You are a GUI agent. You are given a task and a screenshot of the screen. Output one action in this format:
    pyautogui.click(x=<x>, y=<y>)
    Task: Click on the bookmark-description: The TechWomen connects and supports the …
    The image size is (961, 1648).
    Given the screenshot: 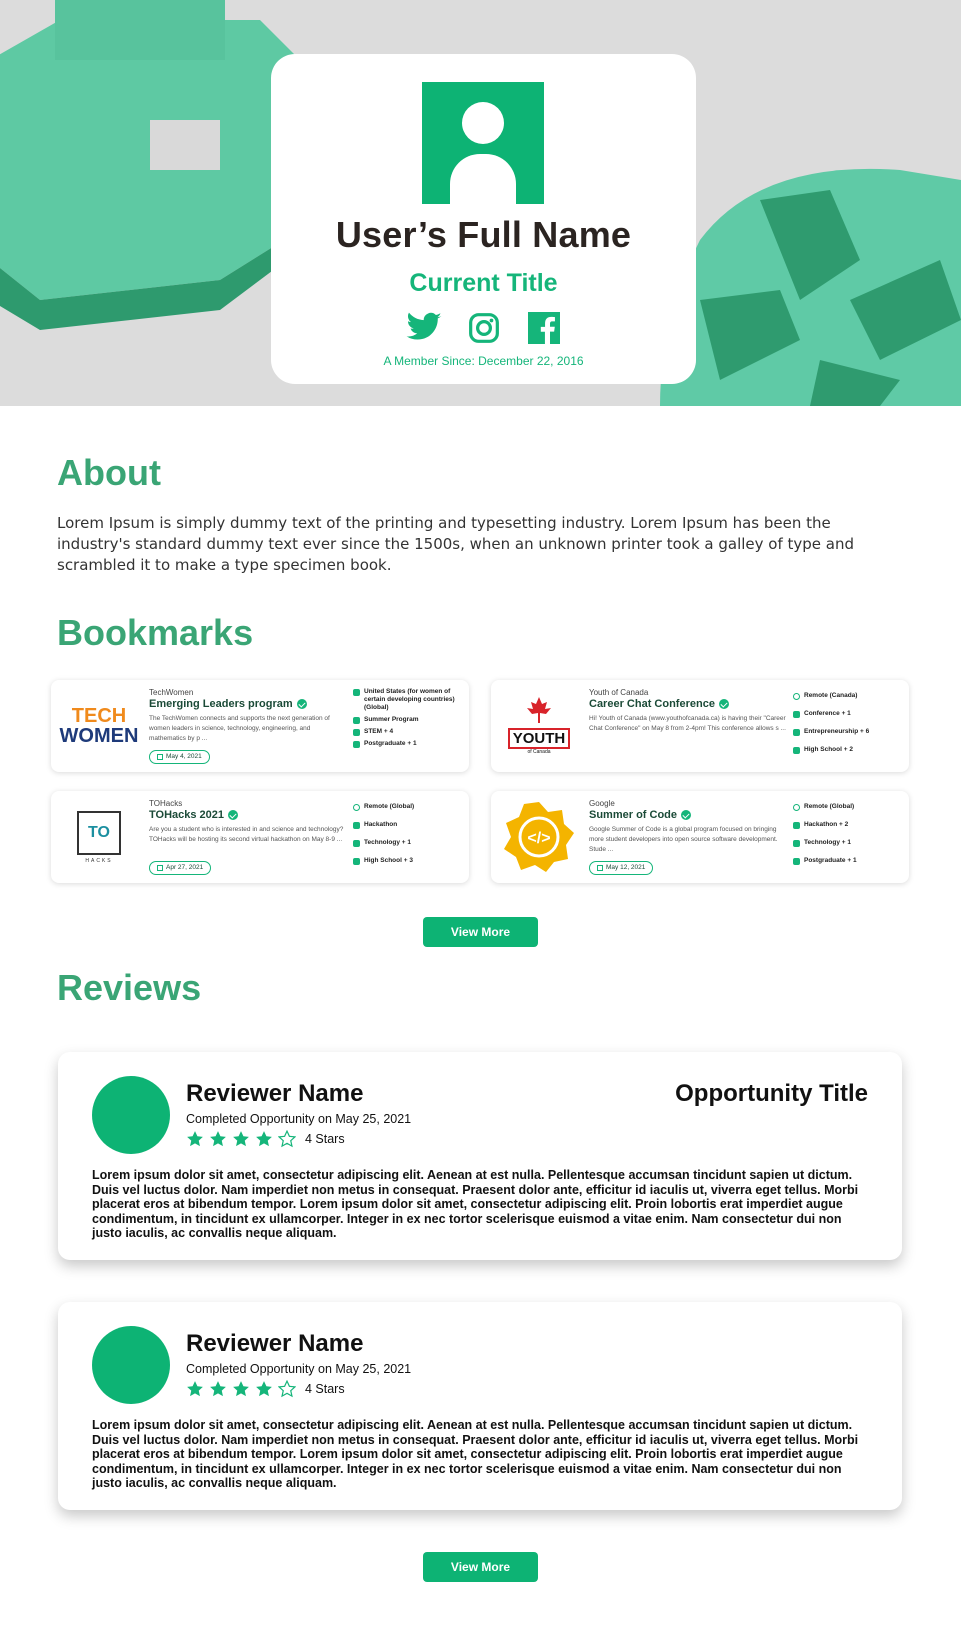 What is the action you would take?
    pyautogui.click(x=239, y=728)
    